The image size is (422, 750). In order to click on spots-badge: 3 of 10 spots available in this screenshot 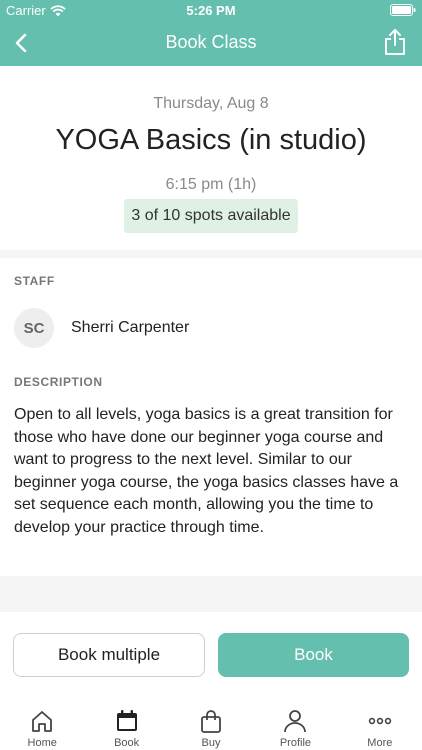, I will do `click(211, 216)`.